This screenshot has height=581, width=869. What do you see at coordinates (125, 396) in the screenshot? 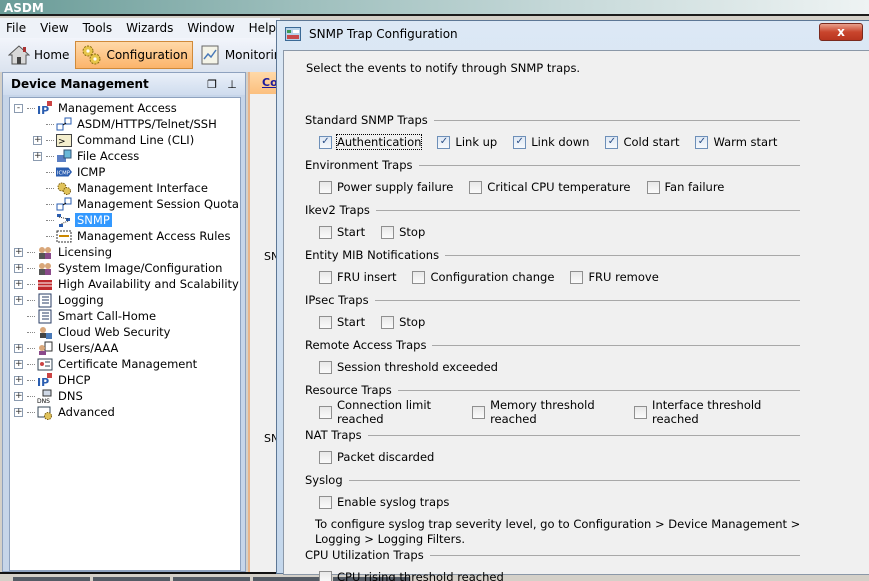
I see `tree-item: + DNS DNS` at bounding box center [125, 396].